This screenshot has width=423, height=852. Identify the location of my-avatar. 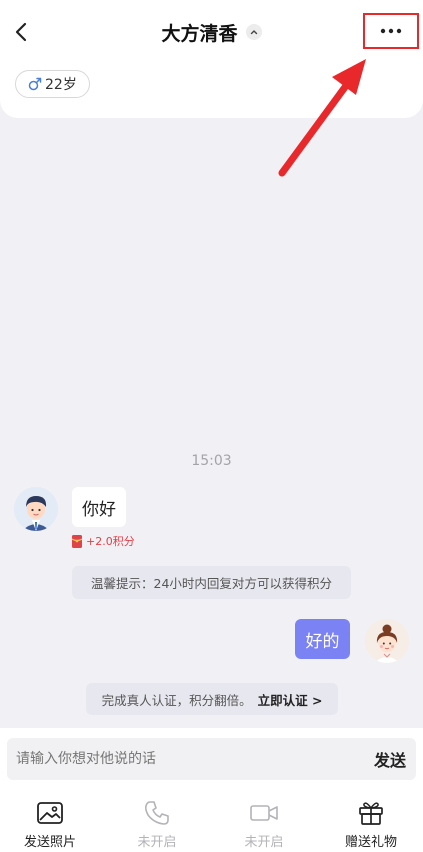
(387, 641).